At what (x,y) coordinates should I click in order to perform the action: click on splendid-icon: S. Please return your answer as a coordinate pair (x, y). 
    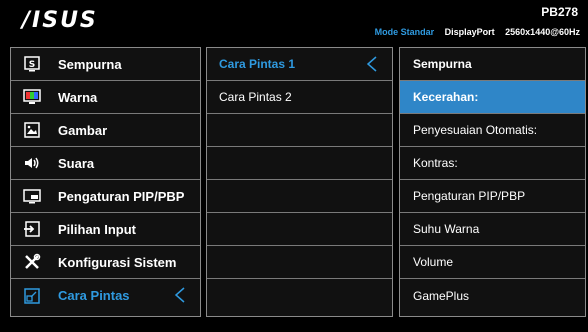
    Looking at the image, I should click on (32, 64).